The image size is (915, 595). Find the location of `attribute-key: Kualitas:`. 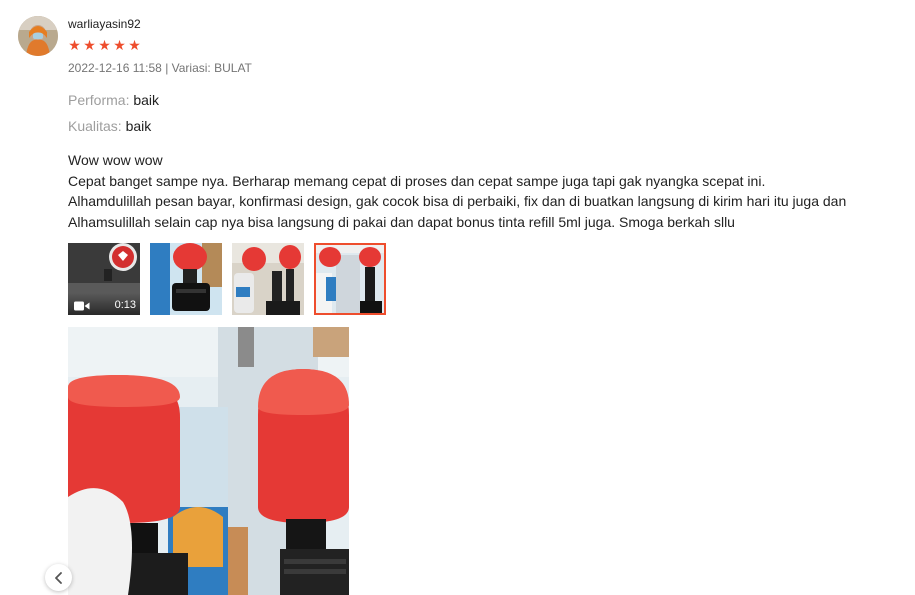

attribute-key: Kualitas: is located at coordinates (95, 126).